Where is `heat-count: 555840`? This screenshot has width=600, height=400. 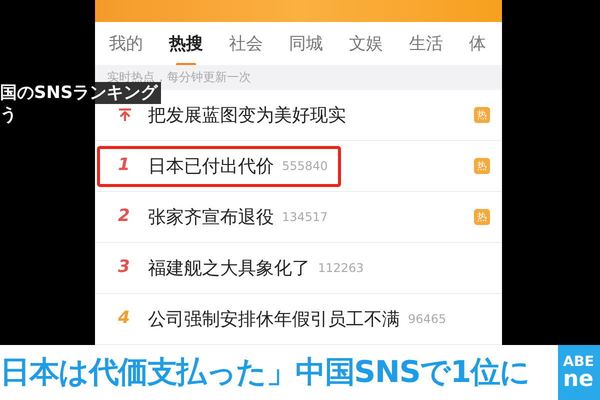 heat-count: 555840 is located at coordinates (305, 166).